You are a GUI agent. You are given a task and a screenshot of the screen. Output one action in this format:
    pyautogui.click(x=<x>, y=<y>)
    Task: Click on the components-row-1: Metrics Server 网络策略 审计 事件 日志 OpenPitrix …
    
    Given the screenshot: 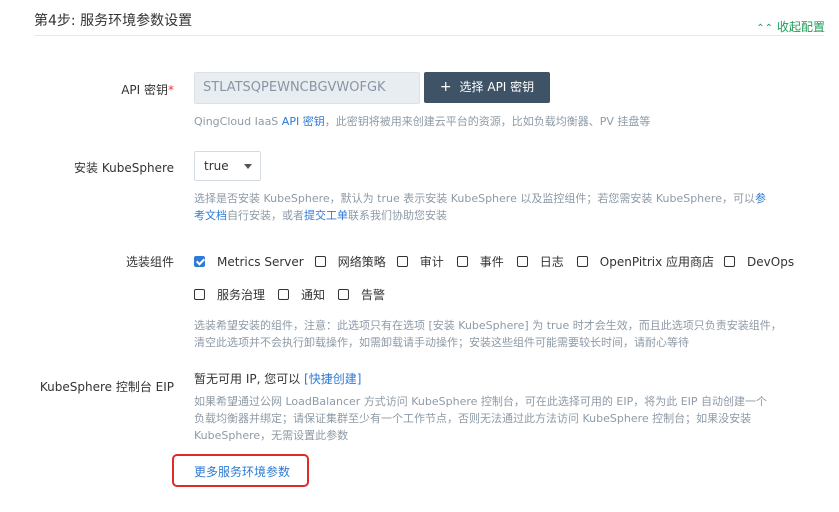 What is the action you would take?
    pyautogui.click(x=499, y=261)
    